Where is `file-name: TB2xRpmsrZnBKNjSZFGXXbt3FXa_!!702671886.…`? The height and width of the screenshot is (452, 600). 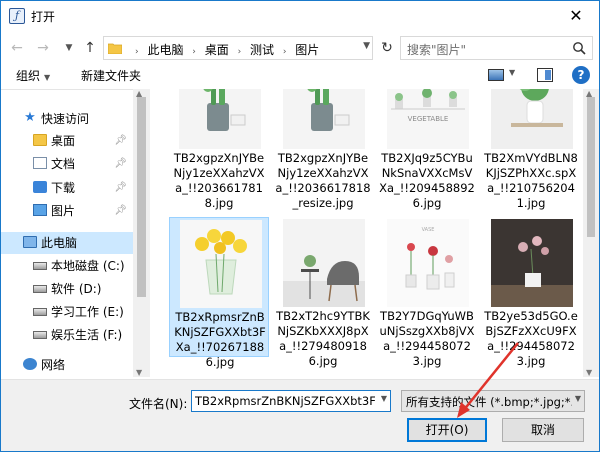 file-name: TB2xRpmsrZnBKNjSZFGXXbt3FXa_!!702671886.… is located at coordinates (220, 339).